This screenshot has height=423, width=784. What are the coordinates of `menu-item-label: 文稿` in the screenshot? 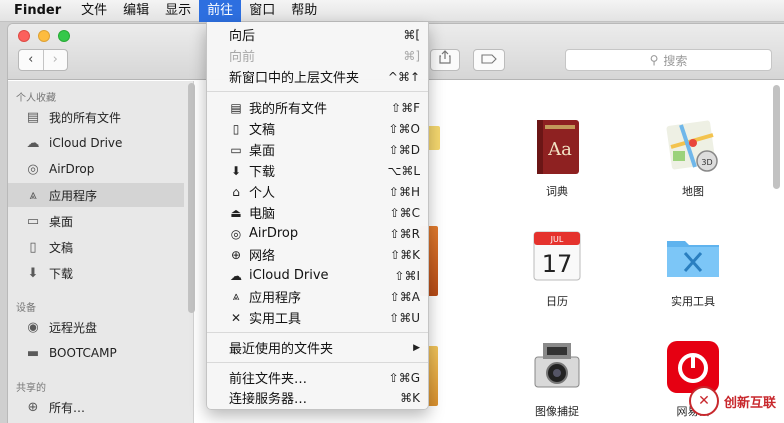 It's located at (262, 130).